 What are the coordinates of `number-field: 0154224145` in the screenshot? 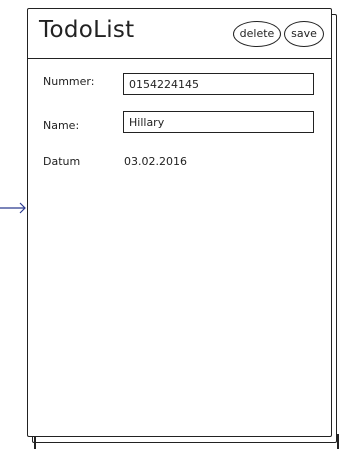 It's located at (218, 84).